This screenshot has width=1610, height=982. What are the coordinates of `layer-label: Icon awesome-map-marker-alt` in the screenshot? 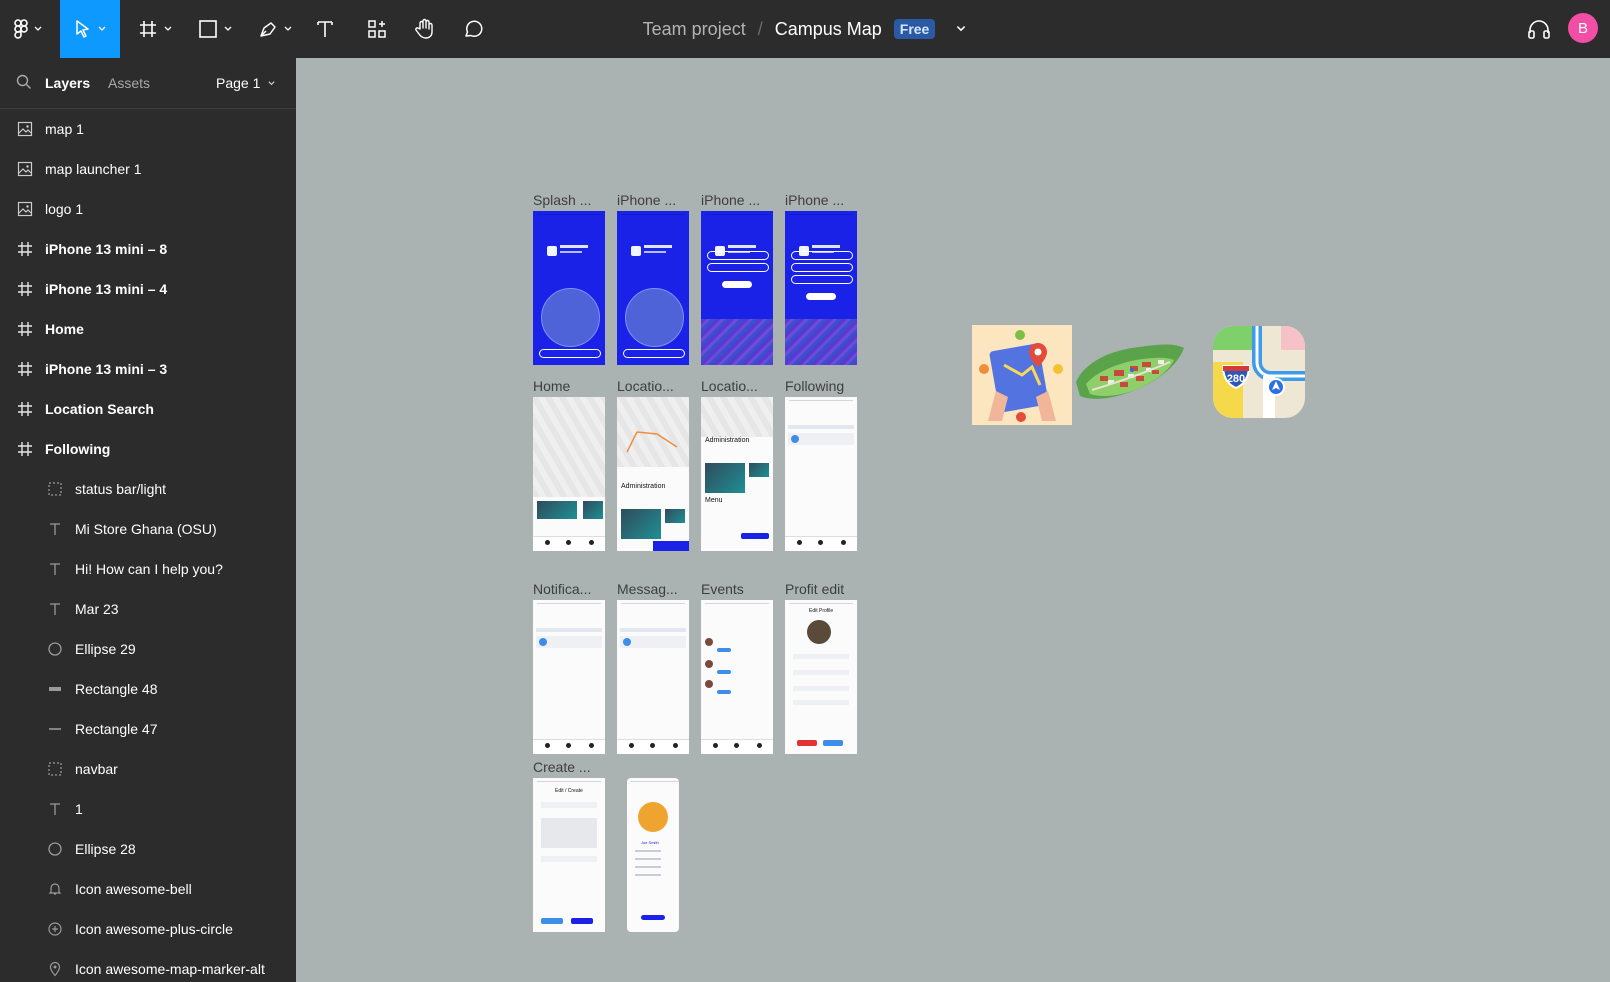 It's located at (170, 969).